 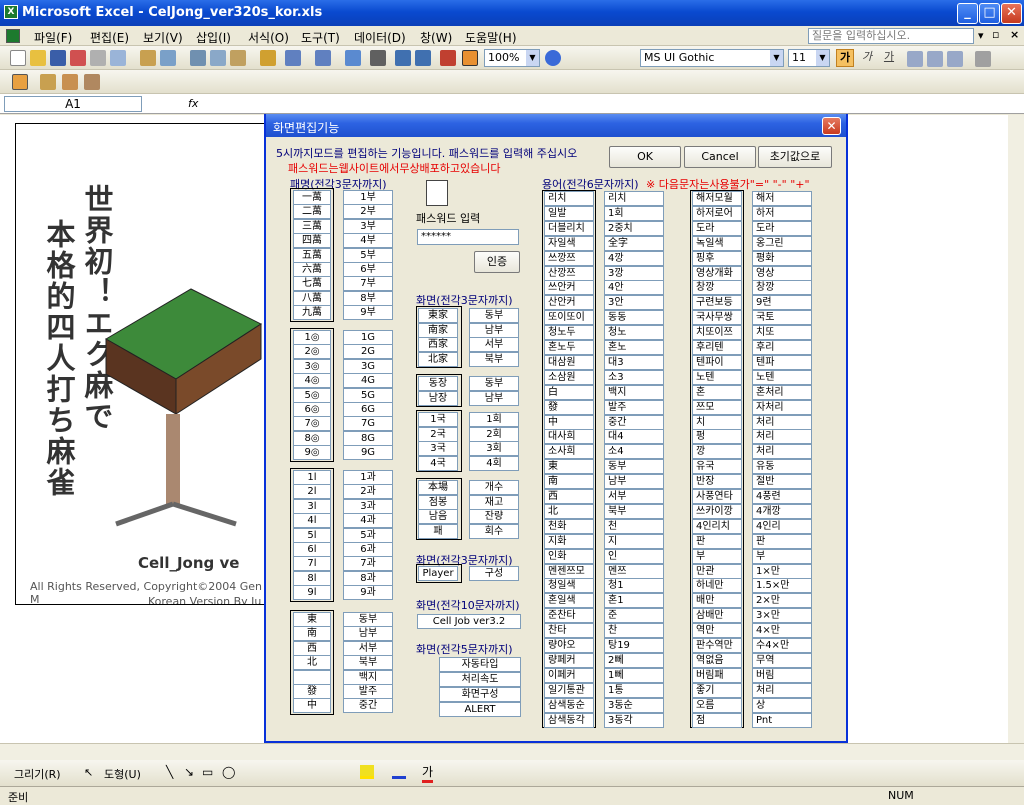 What do you see at coordinates (782, 302) in the screenshot?
I see `yaku-alias-input: 9련` at bounding box center [782, 302].